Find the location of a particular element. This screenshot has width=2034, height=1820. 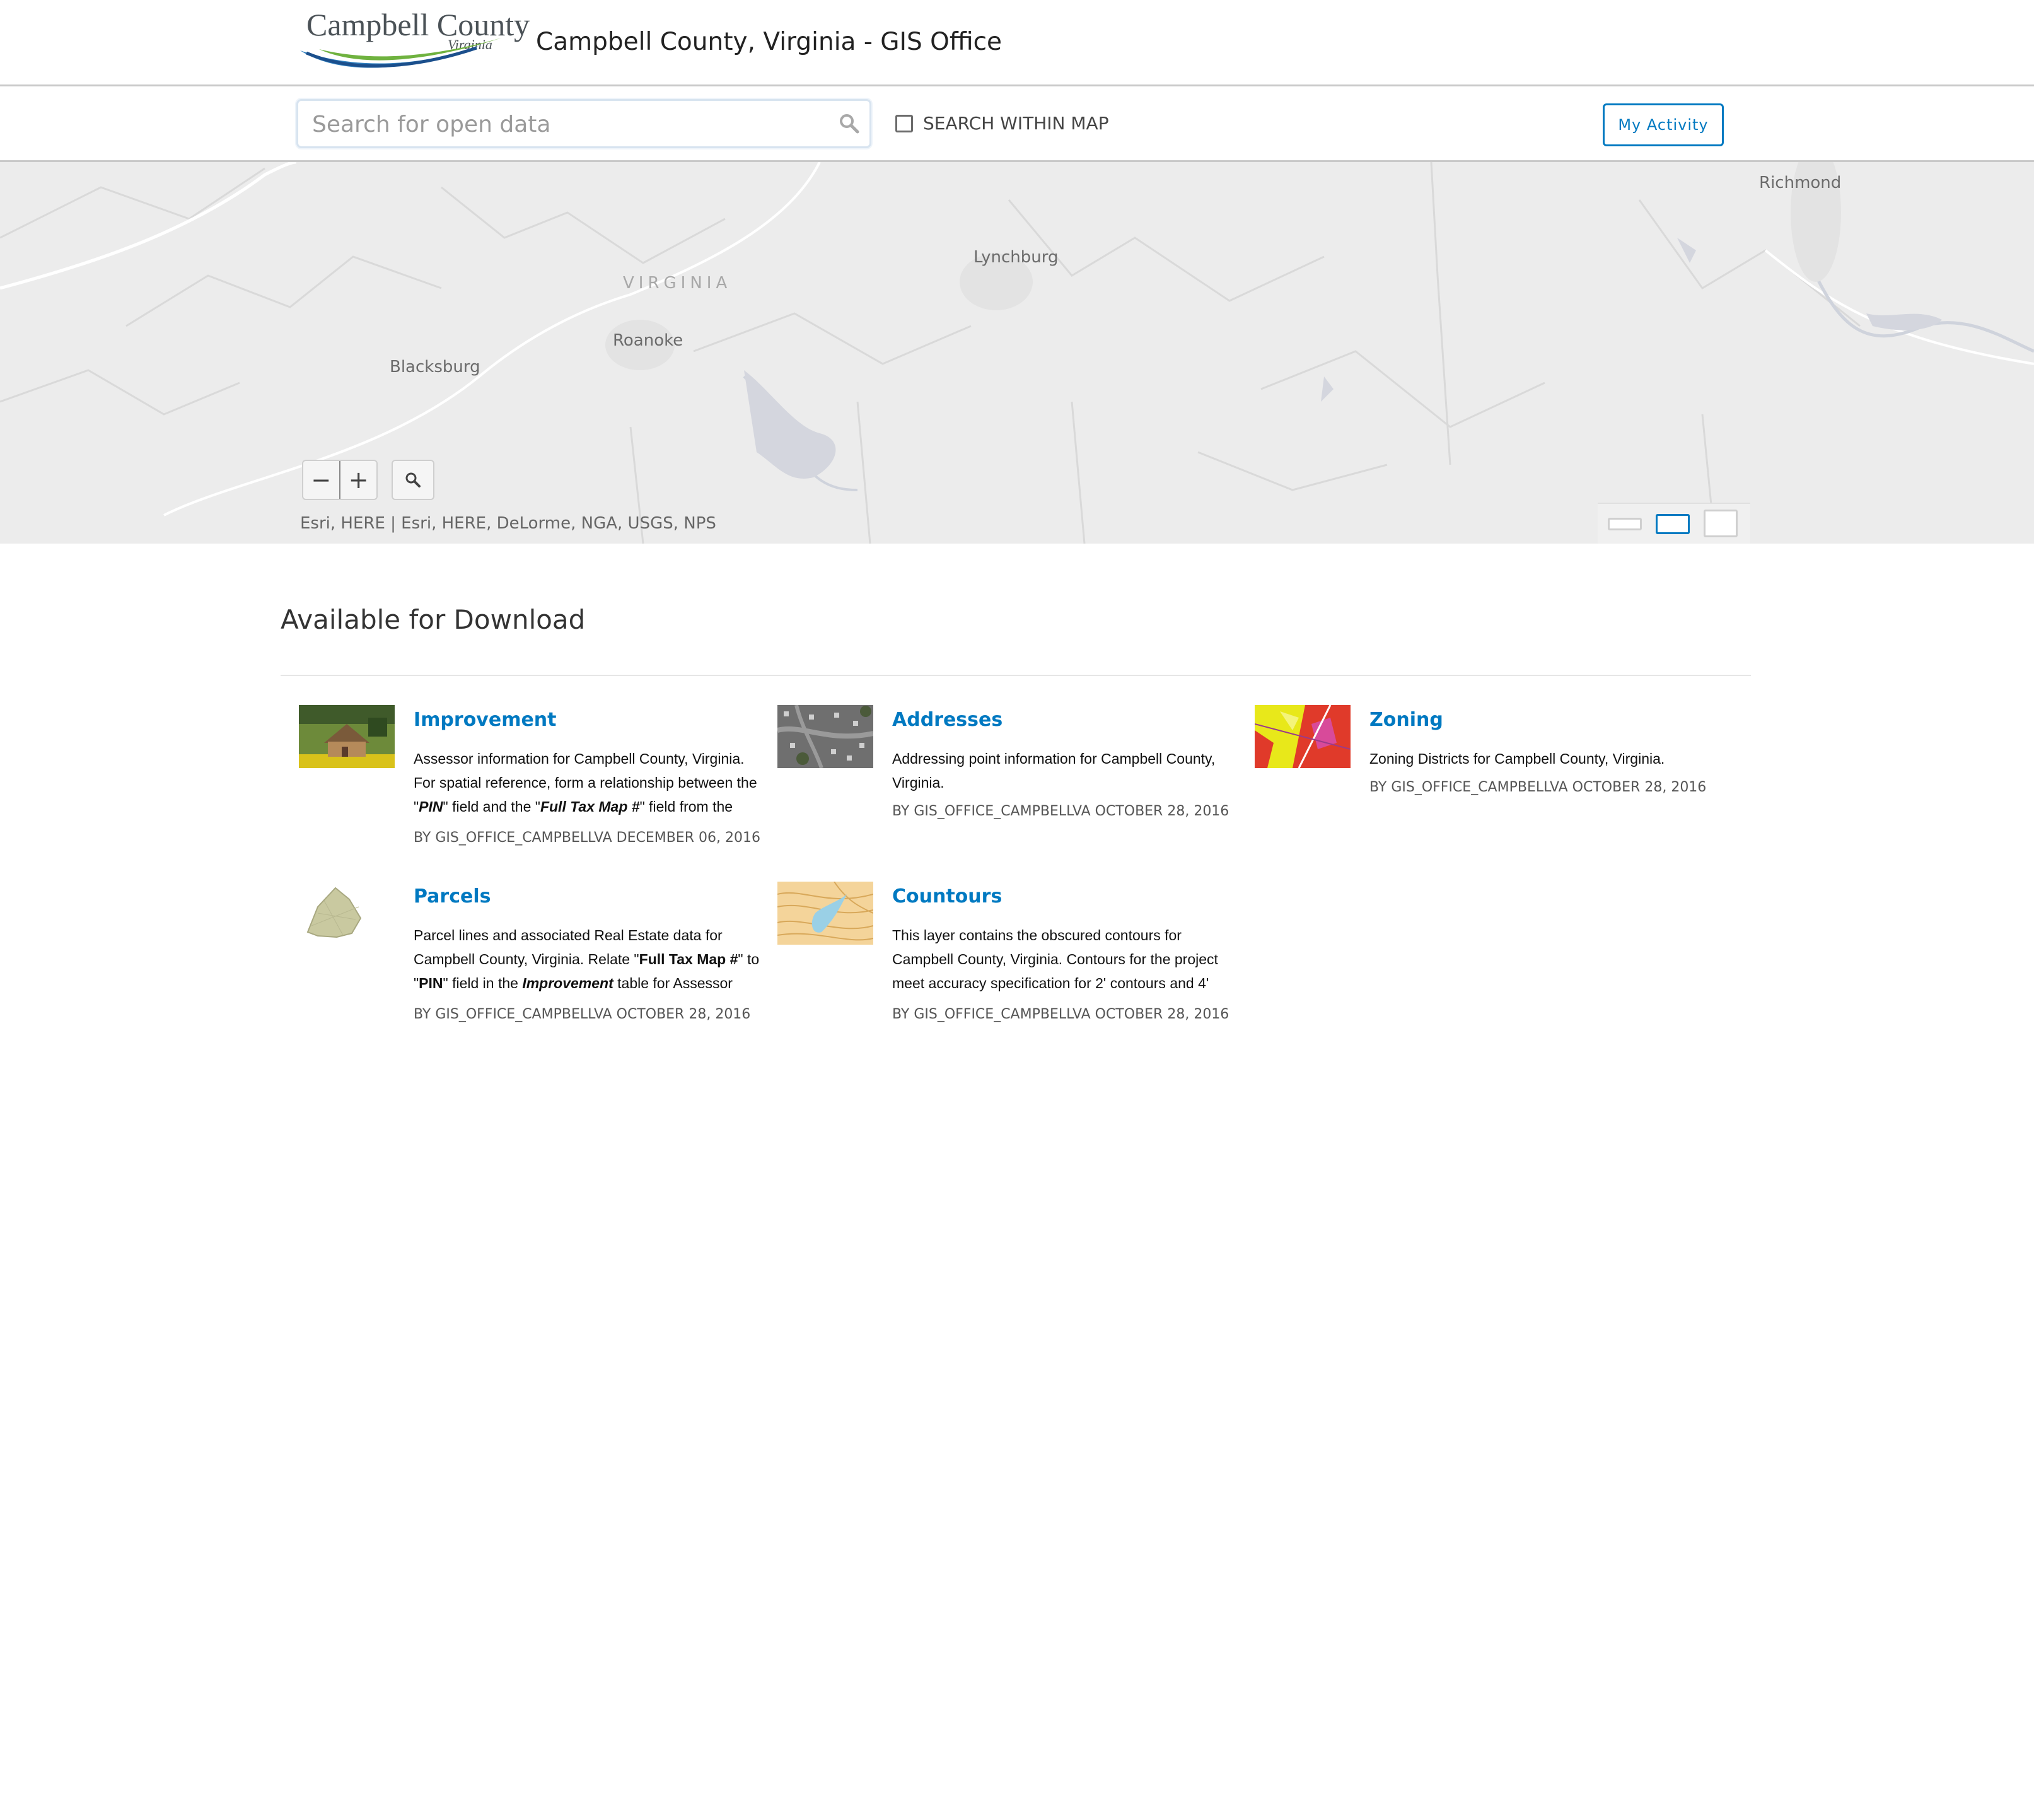

magnifier-icon is located at coordinates (413, 479).